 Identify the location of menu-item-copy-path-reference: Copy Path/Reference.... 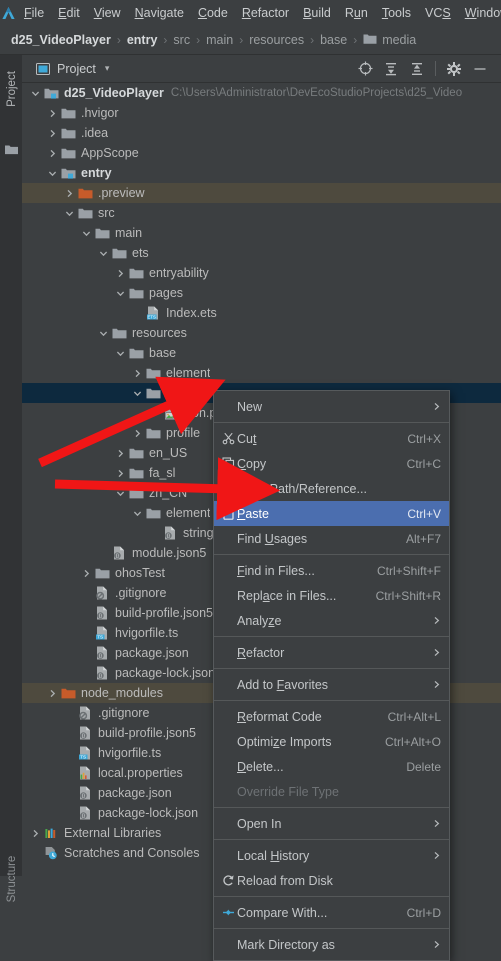
(331, 488).